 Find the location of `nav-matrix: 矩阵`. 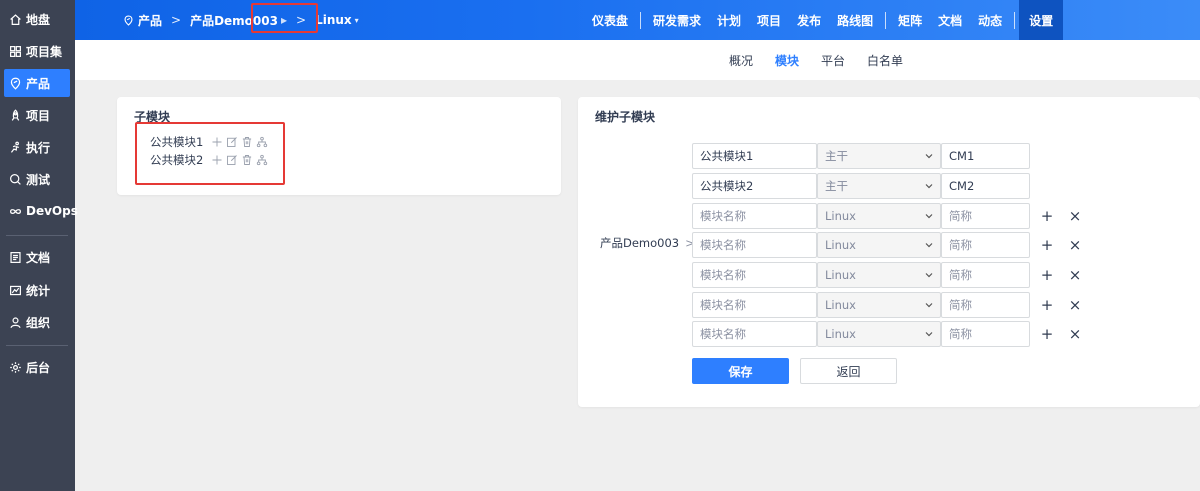

nav-matrix: 矩阵 is located at coordinates (910, 20).